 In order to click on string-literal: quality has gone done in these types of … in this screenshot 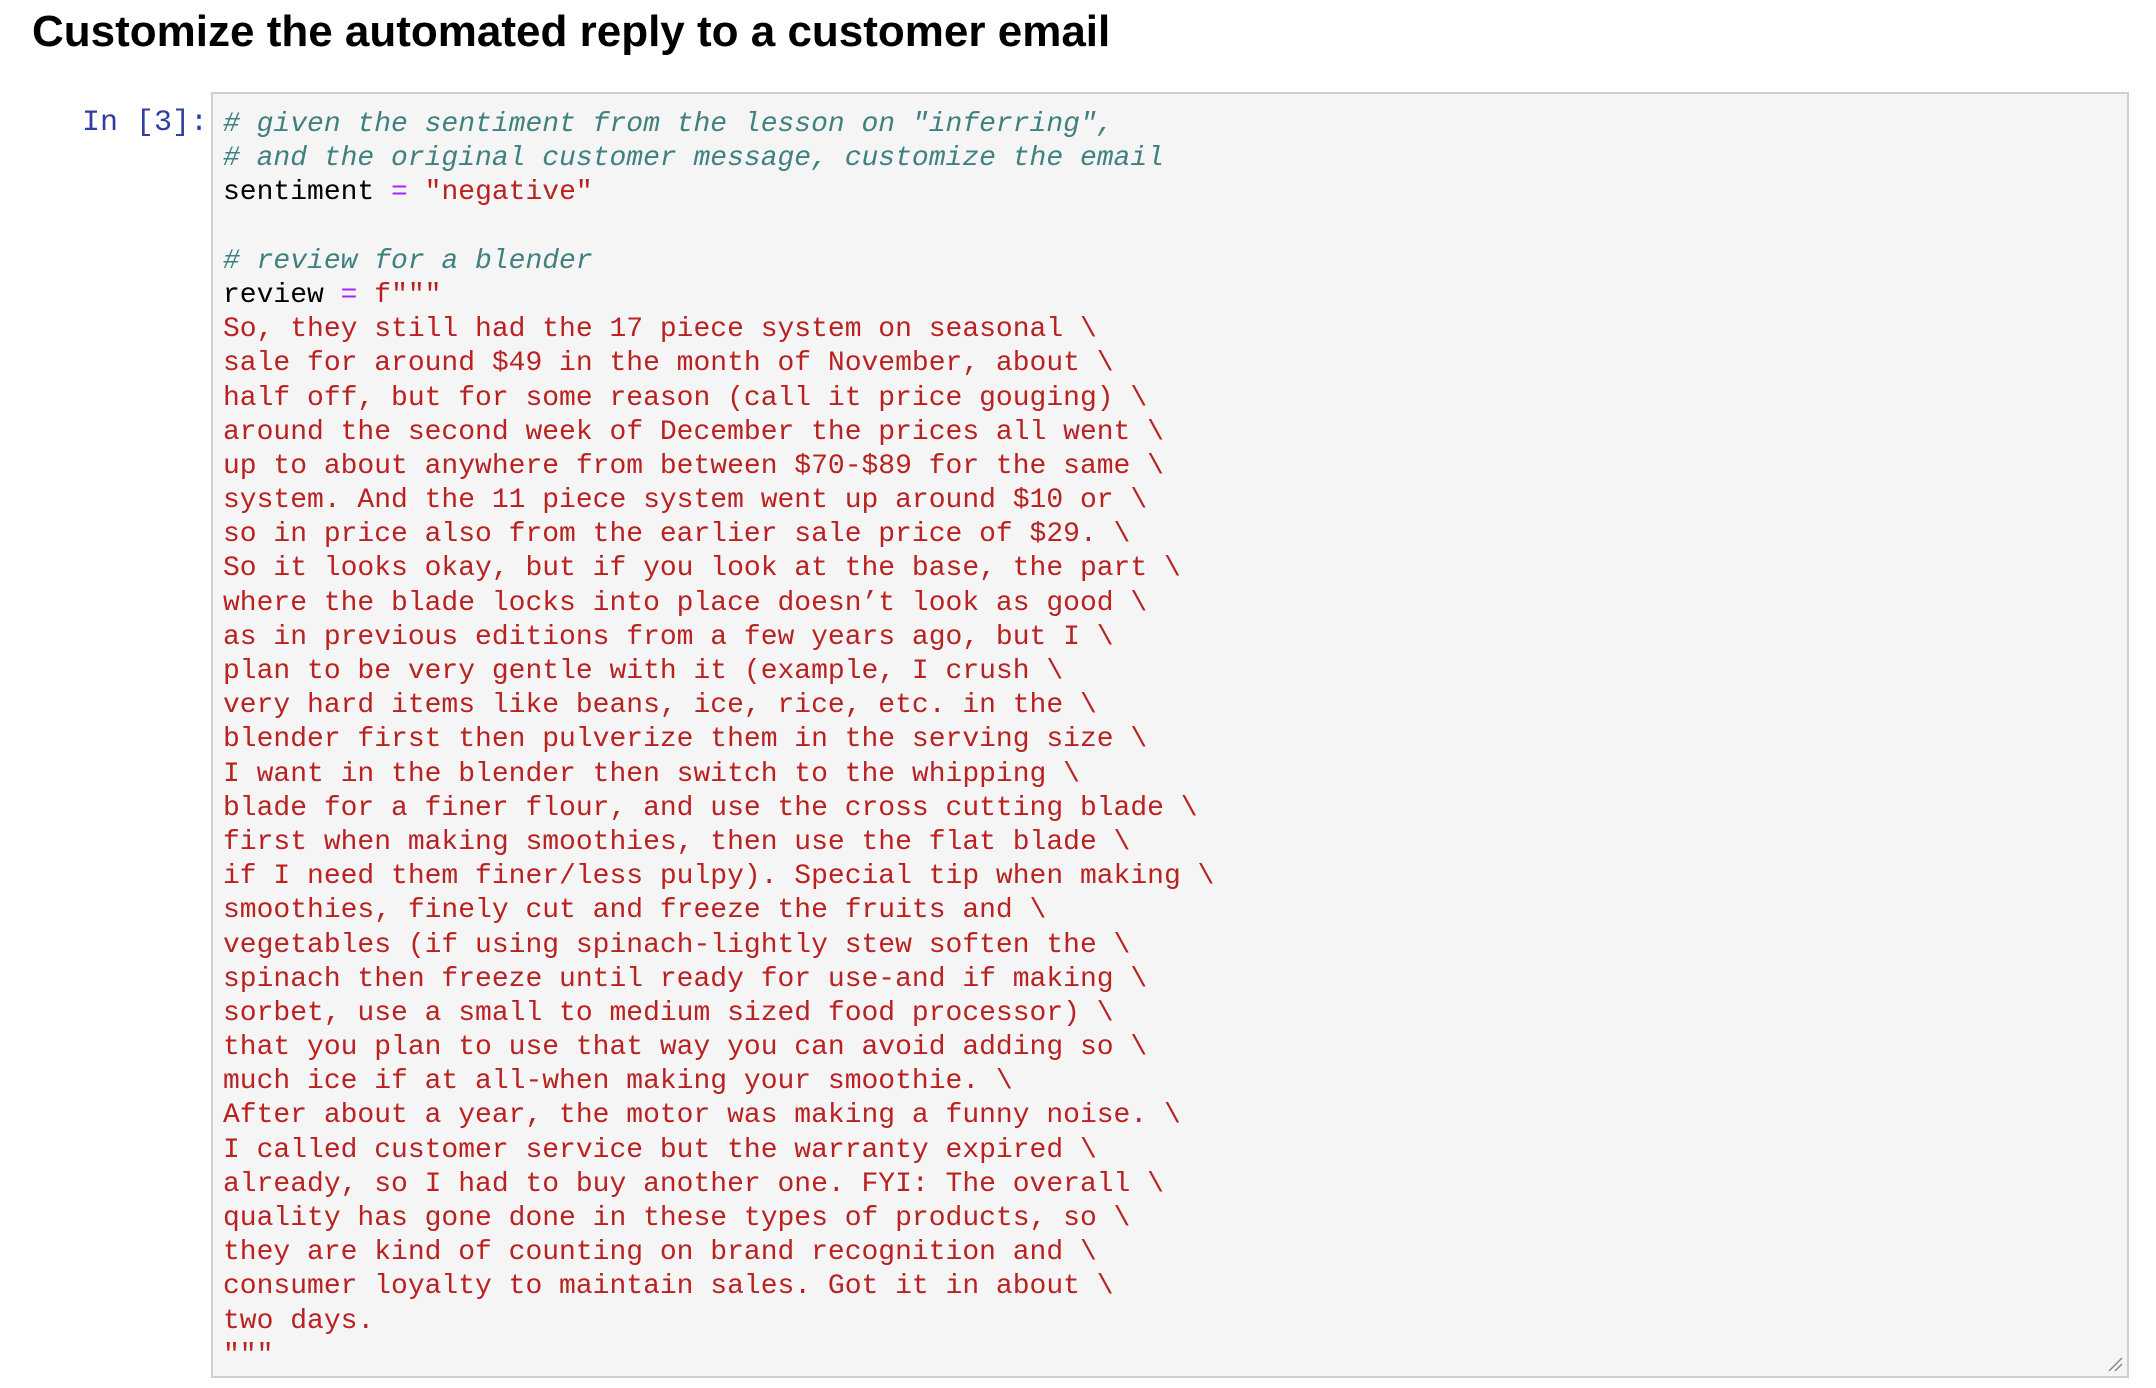, I will do `click(677, 1218)`.